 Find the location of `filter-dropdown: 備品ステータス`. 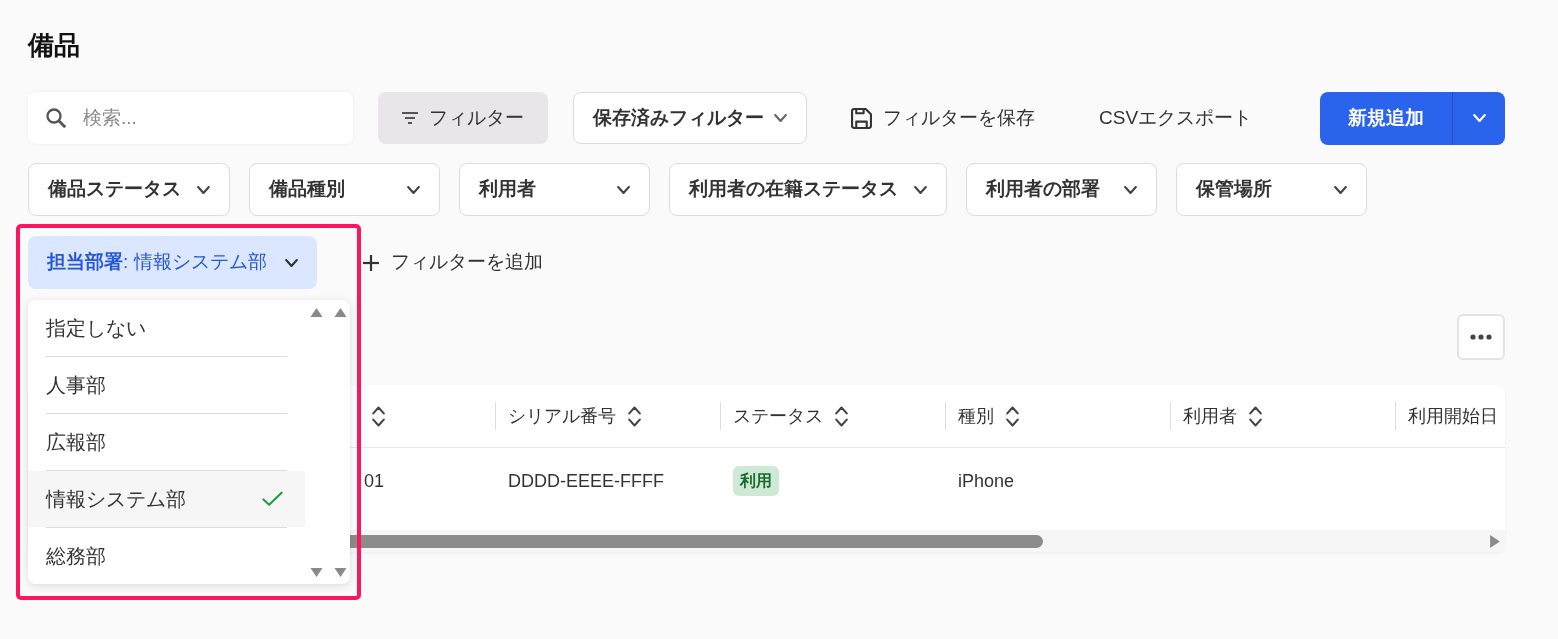

filter-dropdown: 備品ステータス is located at coordinates (129, 189).